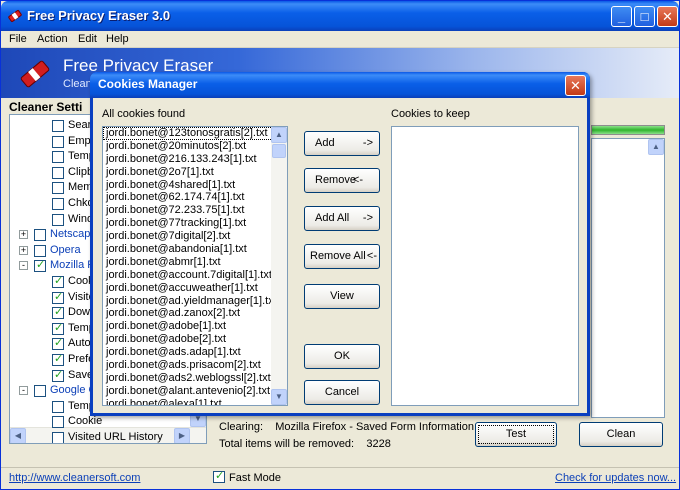 The width and height of the screenshot is (680, 490). I want to click on close-button: ✕, so click(667, 16).